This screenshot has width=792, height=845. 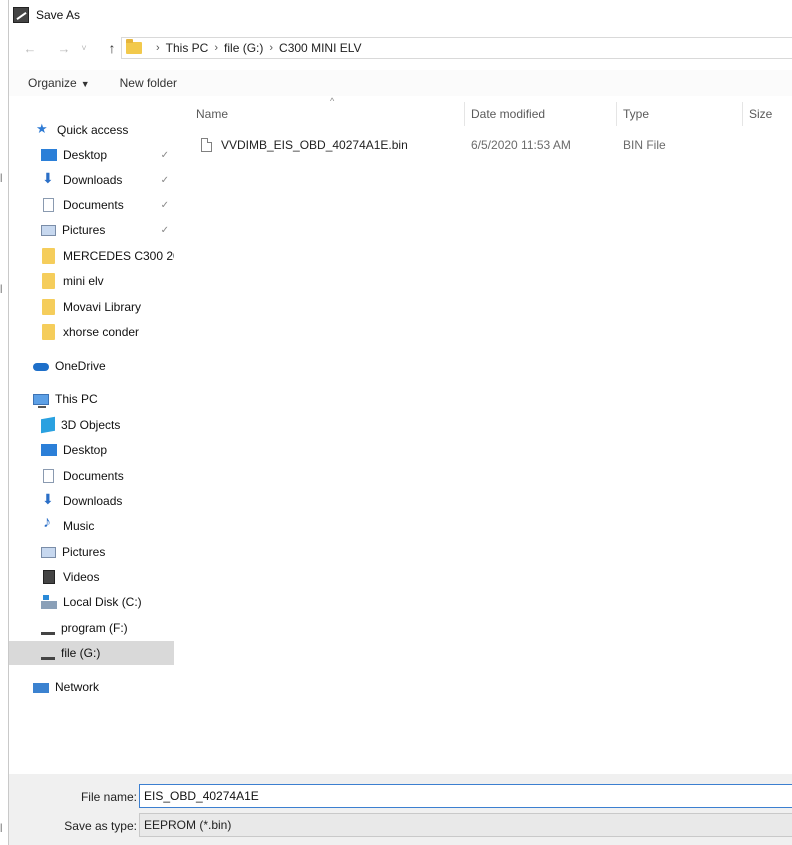 What do you see at coordinates (91, 653) in the screenshot?
I see `sidebar-item-file-g: file (G:)` at bounding box center [91, 653].